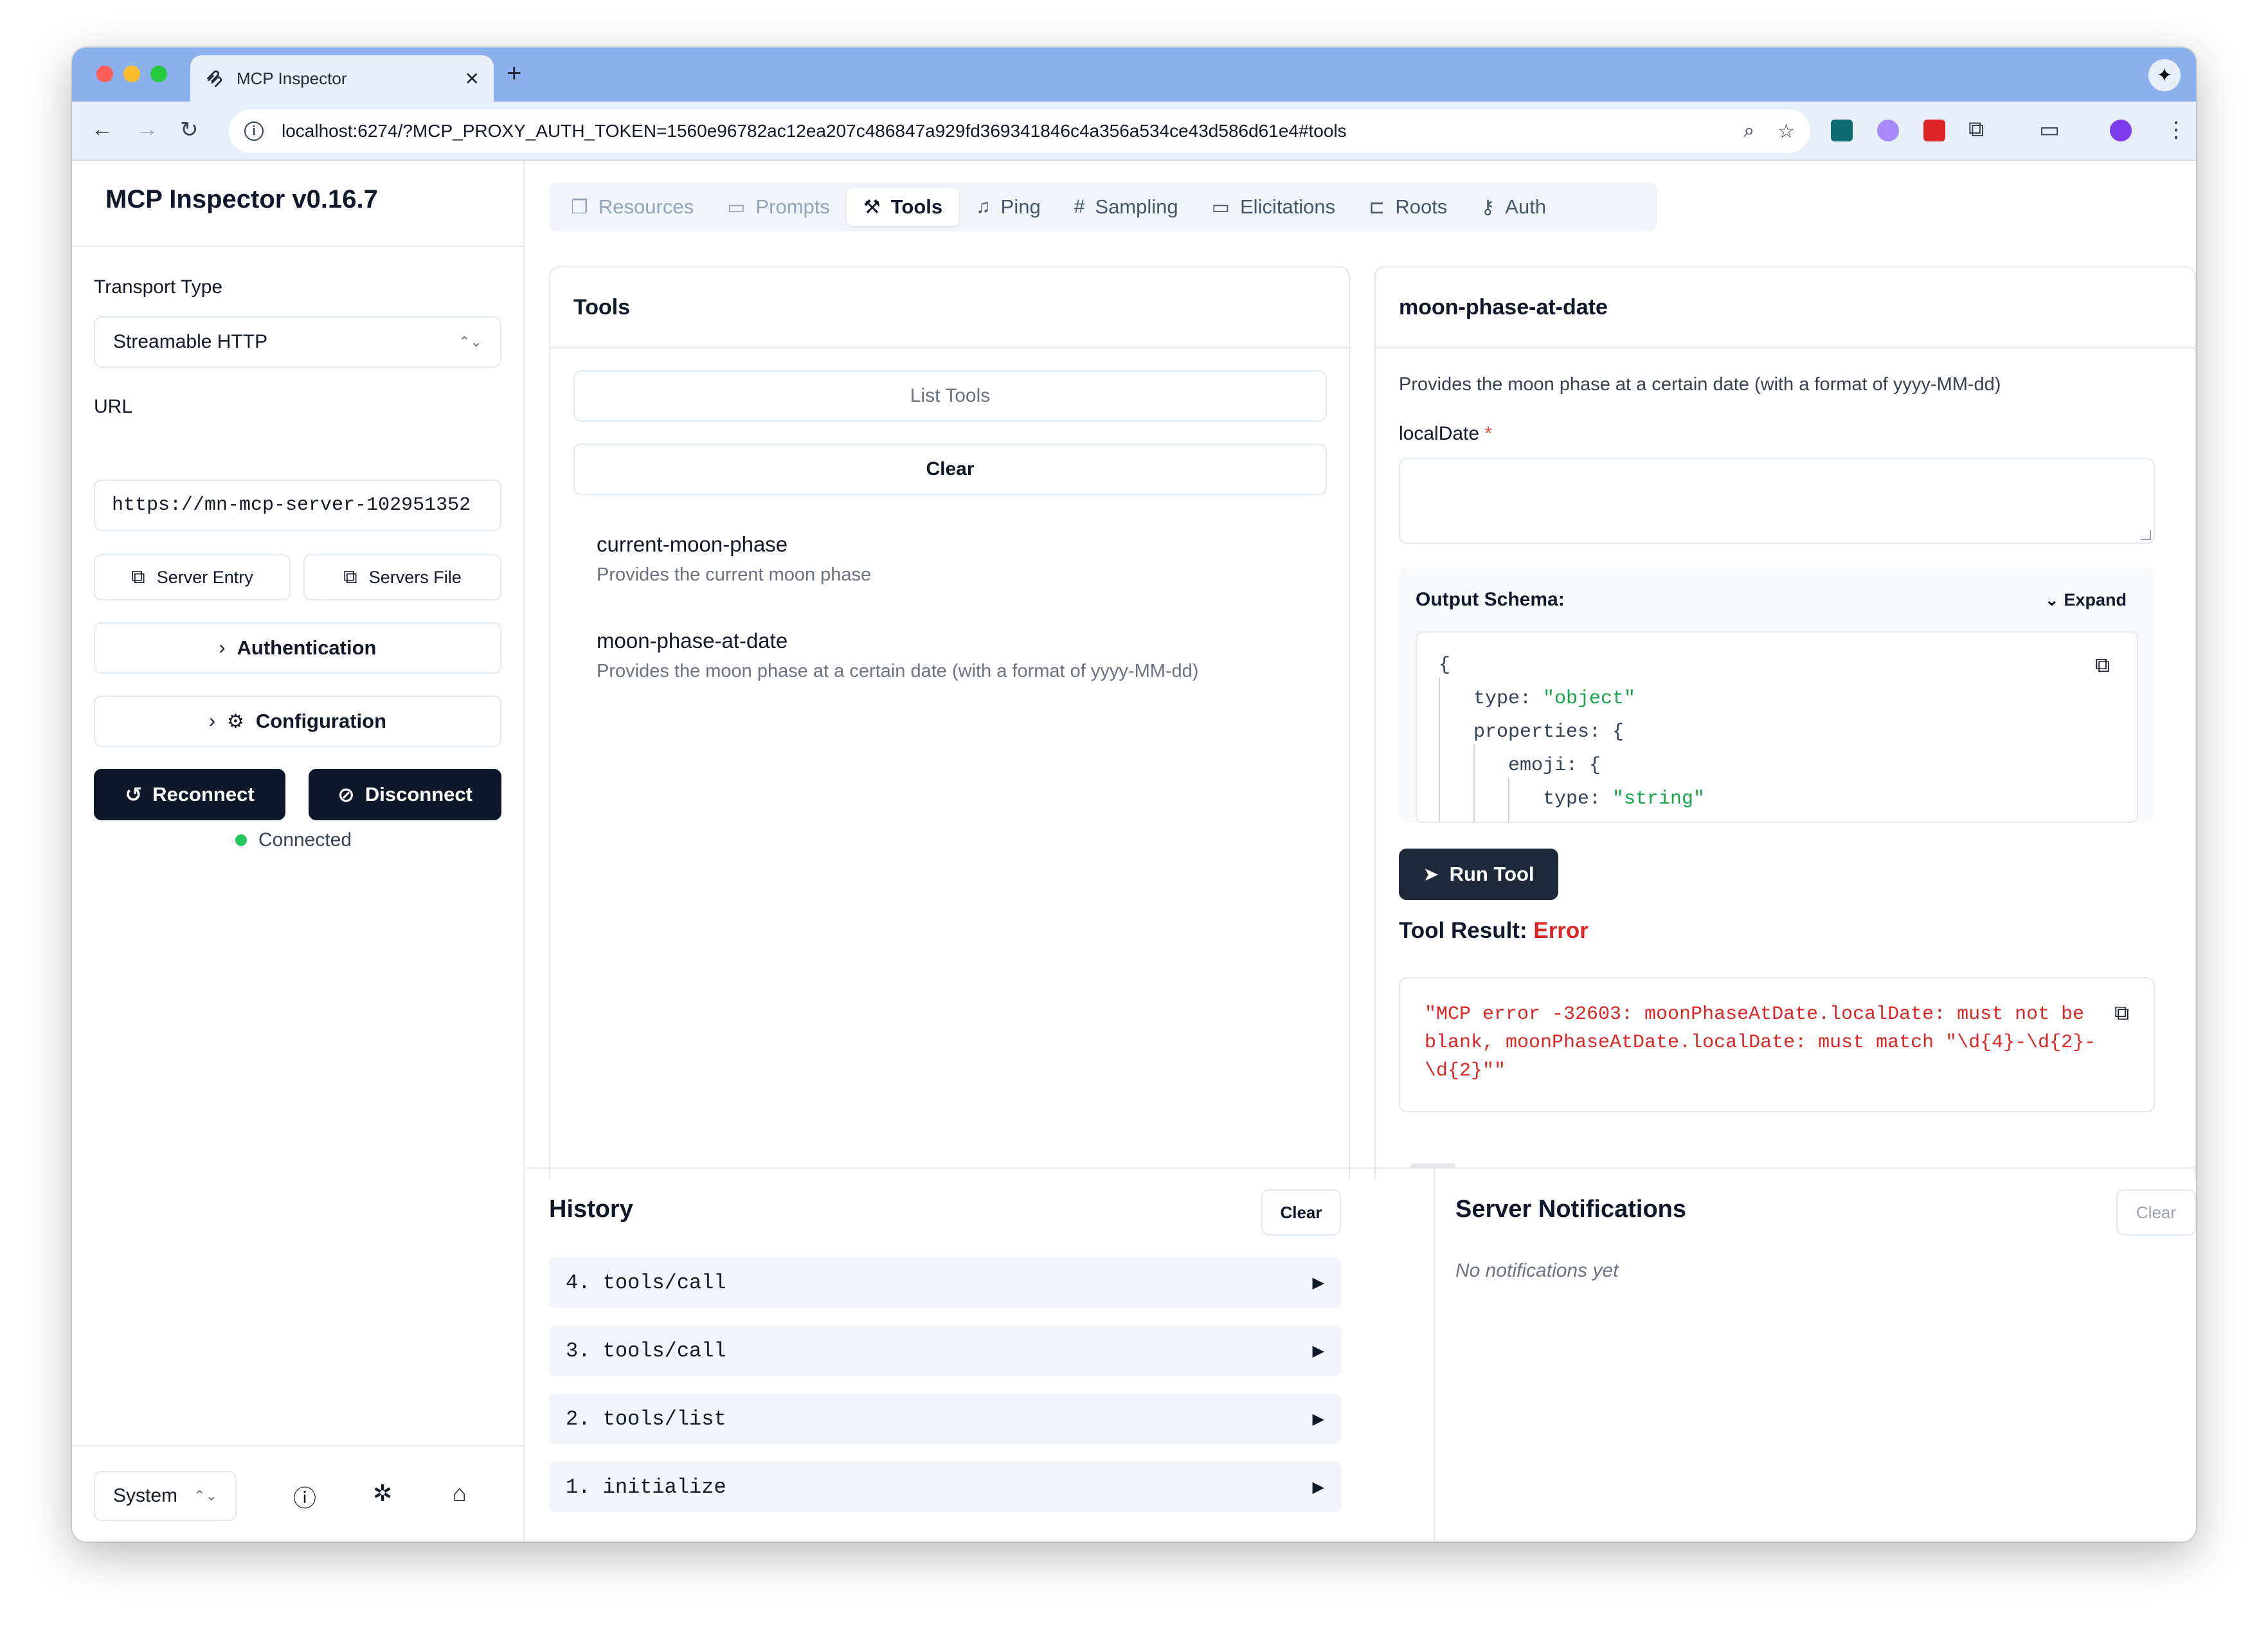  What do you see at coordinates (190, 342) in the screenshot?
I see `transport-type-value: Streamable HTTP` at bounding box center [190, 342].